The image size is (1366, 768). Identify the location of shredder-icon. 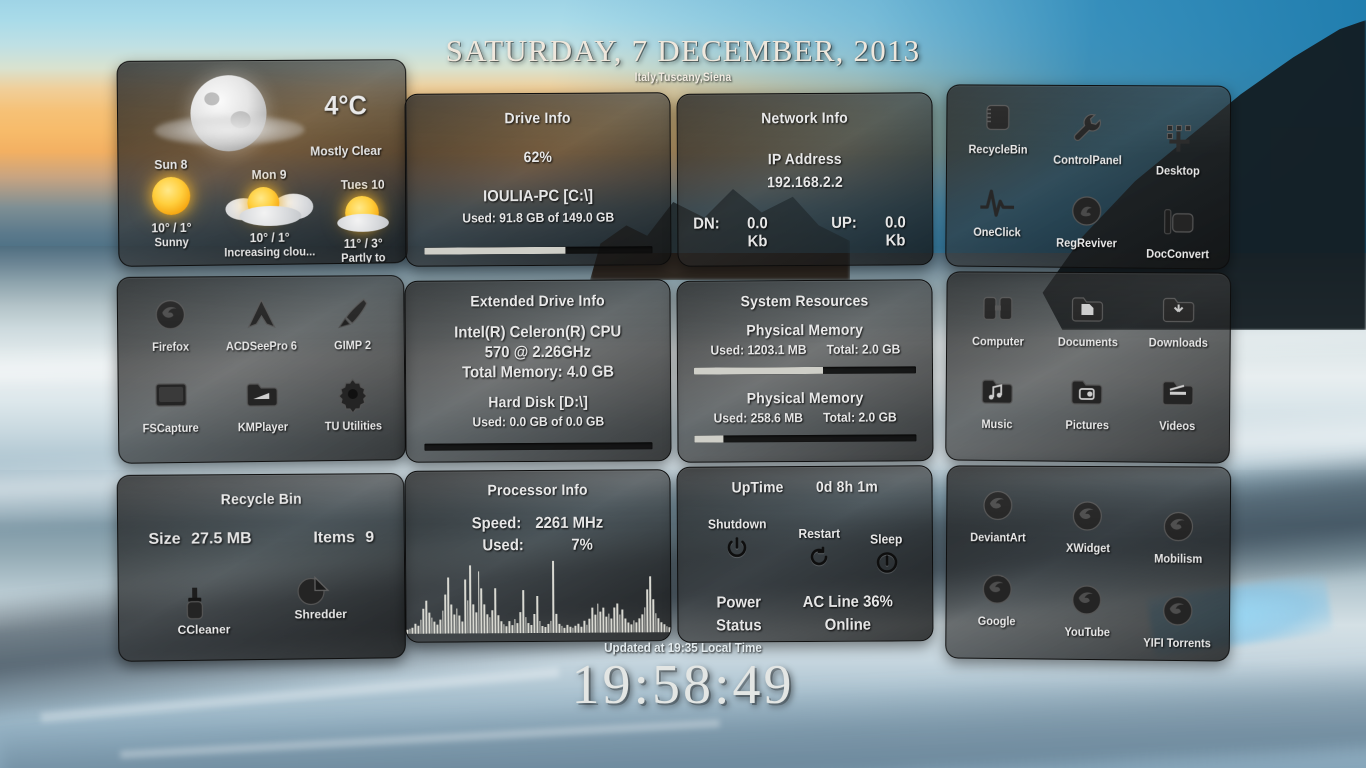
(320, 588).